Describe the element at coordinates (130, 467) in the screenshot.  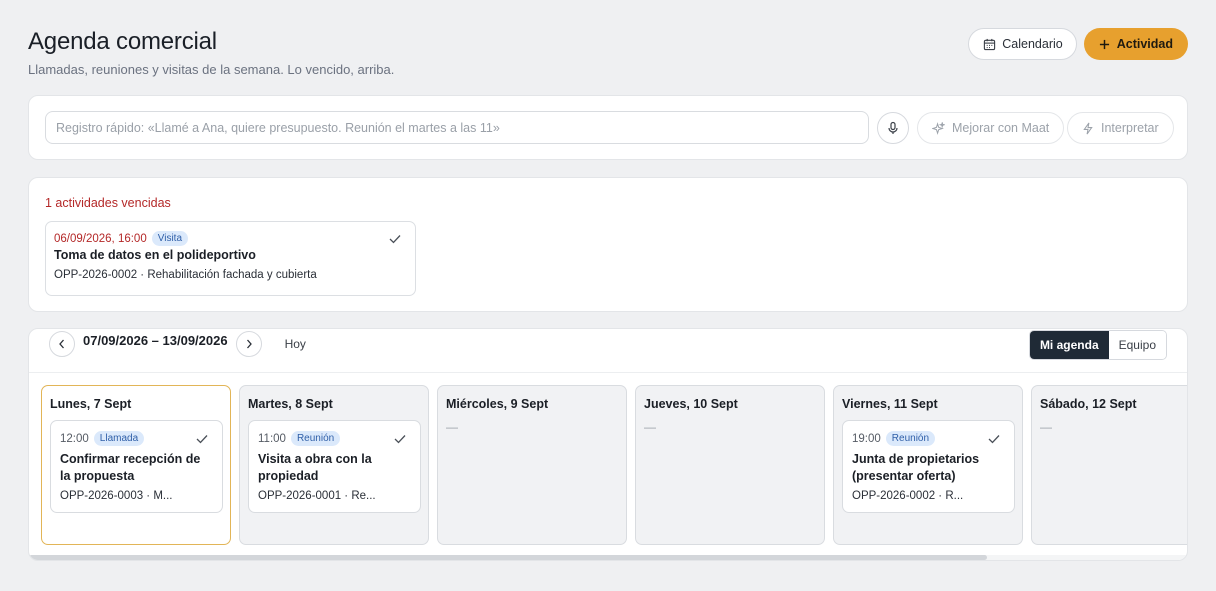
I see `activity-title: Confirmar recepción de la propuesta` at that location.